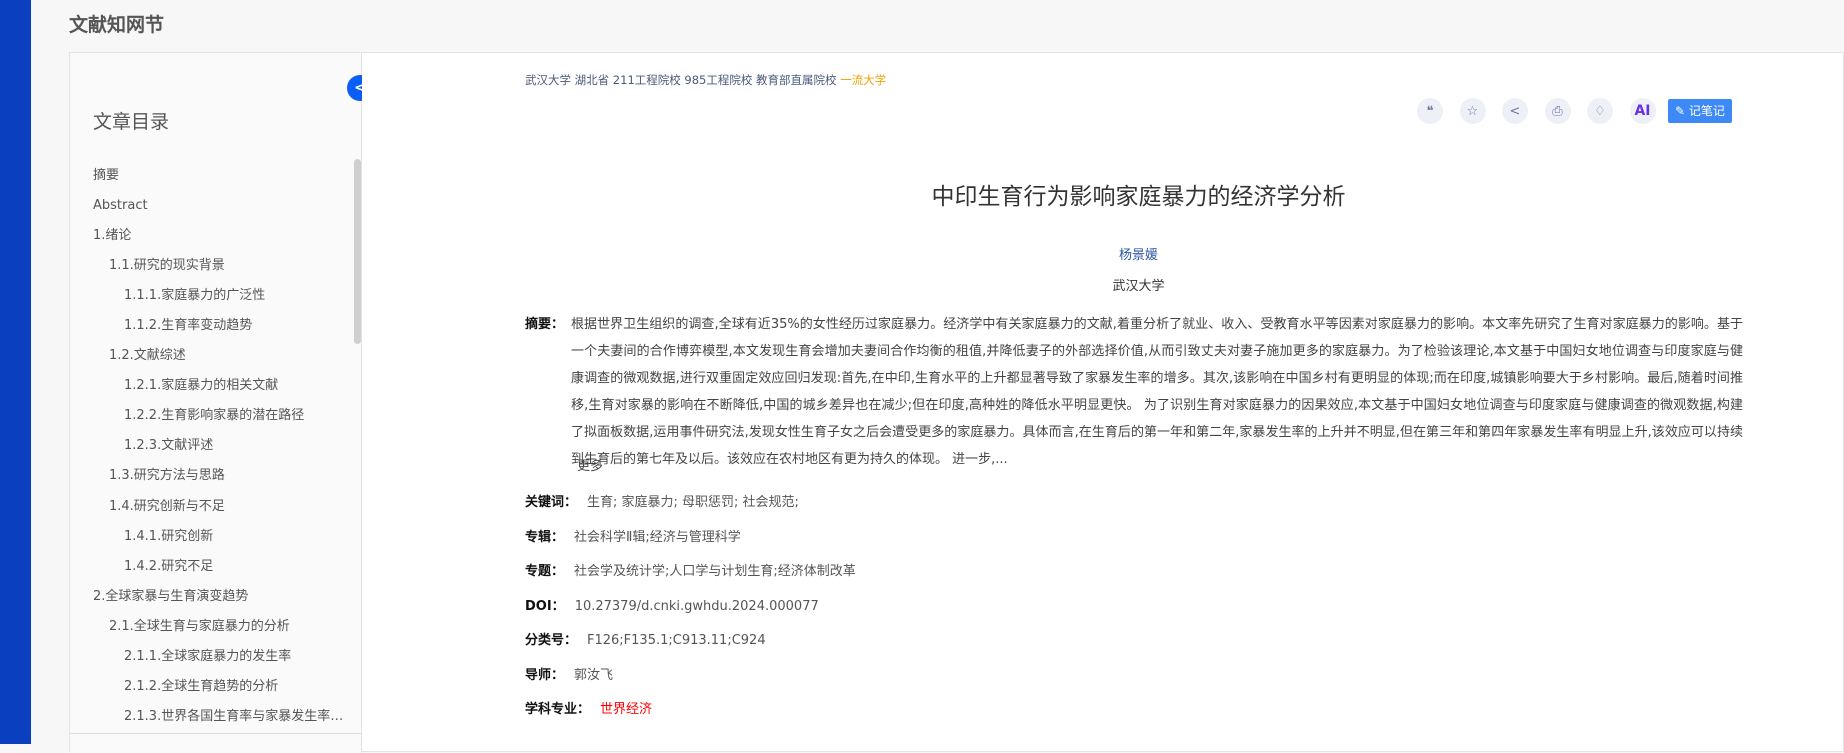  What do you see at coordinates (1430, 111) in the screenshot?
I see `quote-icon: ❝` at bounding box center [1430, 111].